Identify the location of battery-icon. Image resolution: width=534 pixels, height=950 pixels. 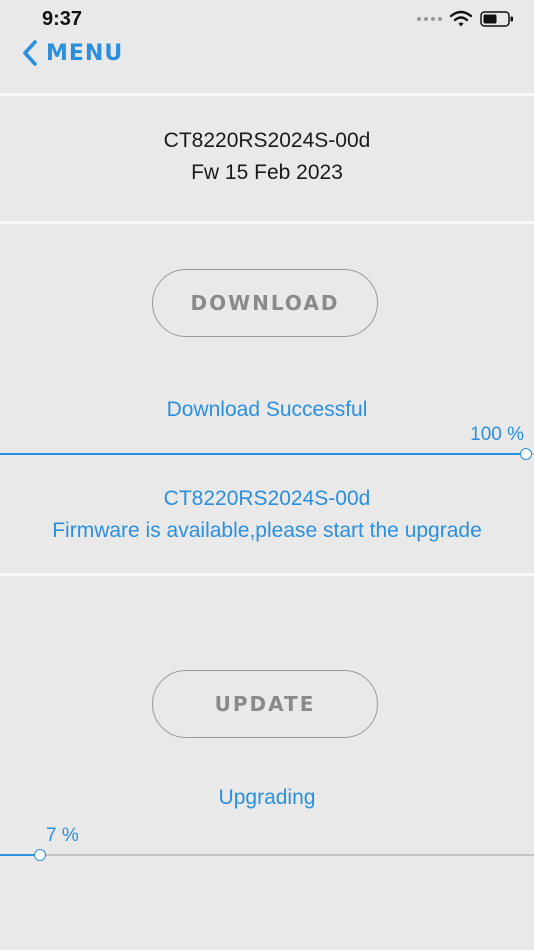
(496, 19).